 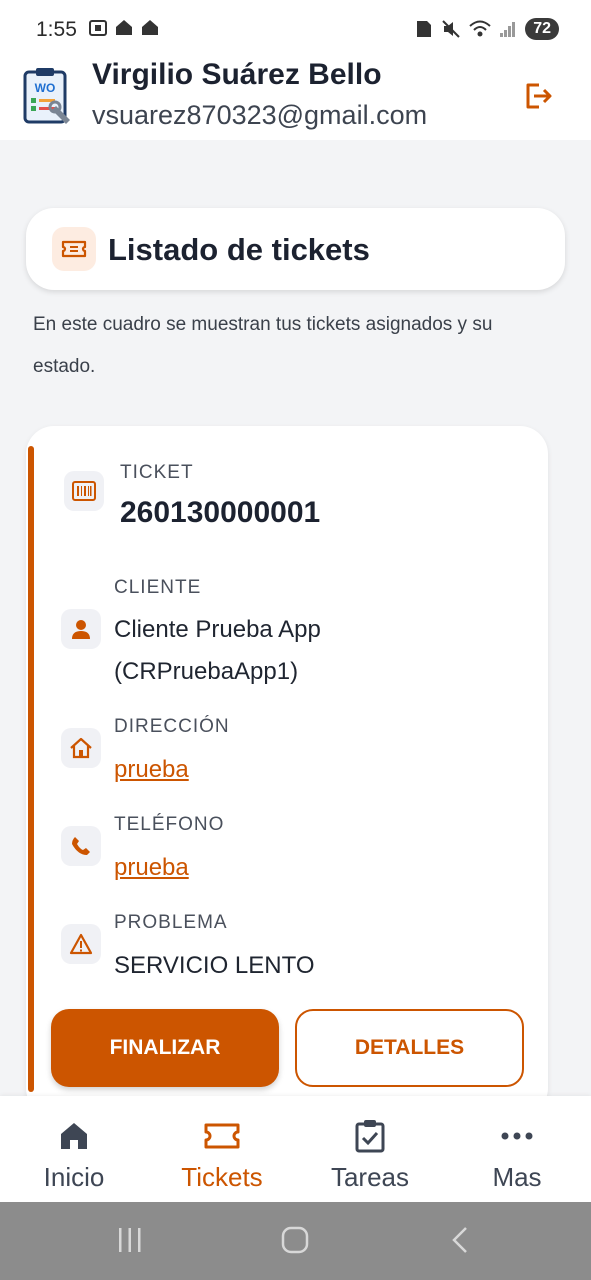 What do you see at coordinates (237, 74) in the screenshot?
I see `user-name: Virgilio Suárez Bello` at bounding box center [237, 74].